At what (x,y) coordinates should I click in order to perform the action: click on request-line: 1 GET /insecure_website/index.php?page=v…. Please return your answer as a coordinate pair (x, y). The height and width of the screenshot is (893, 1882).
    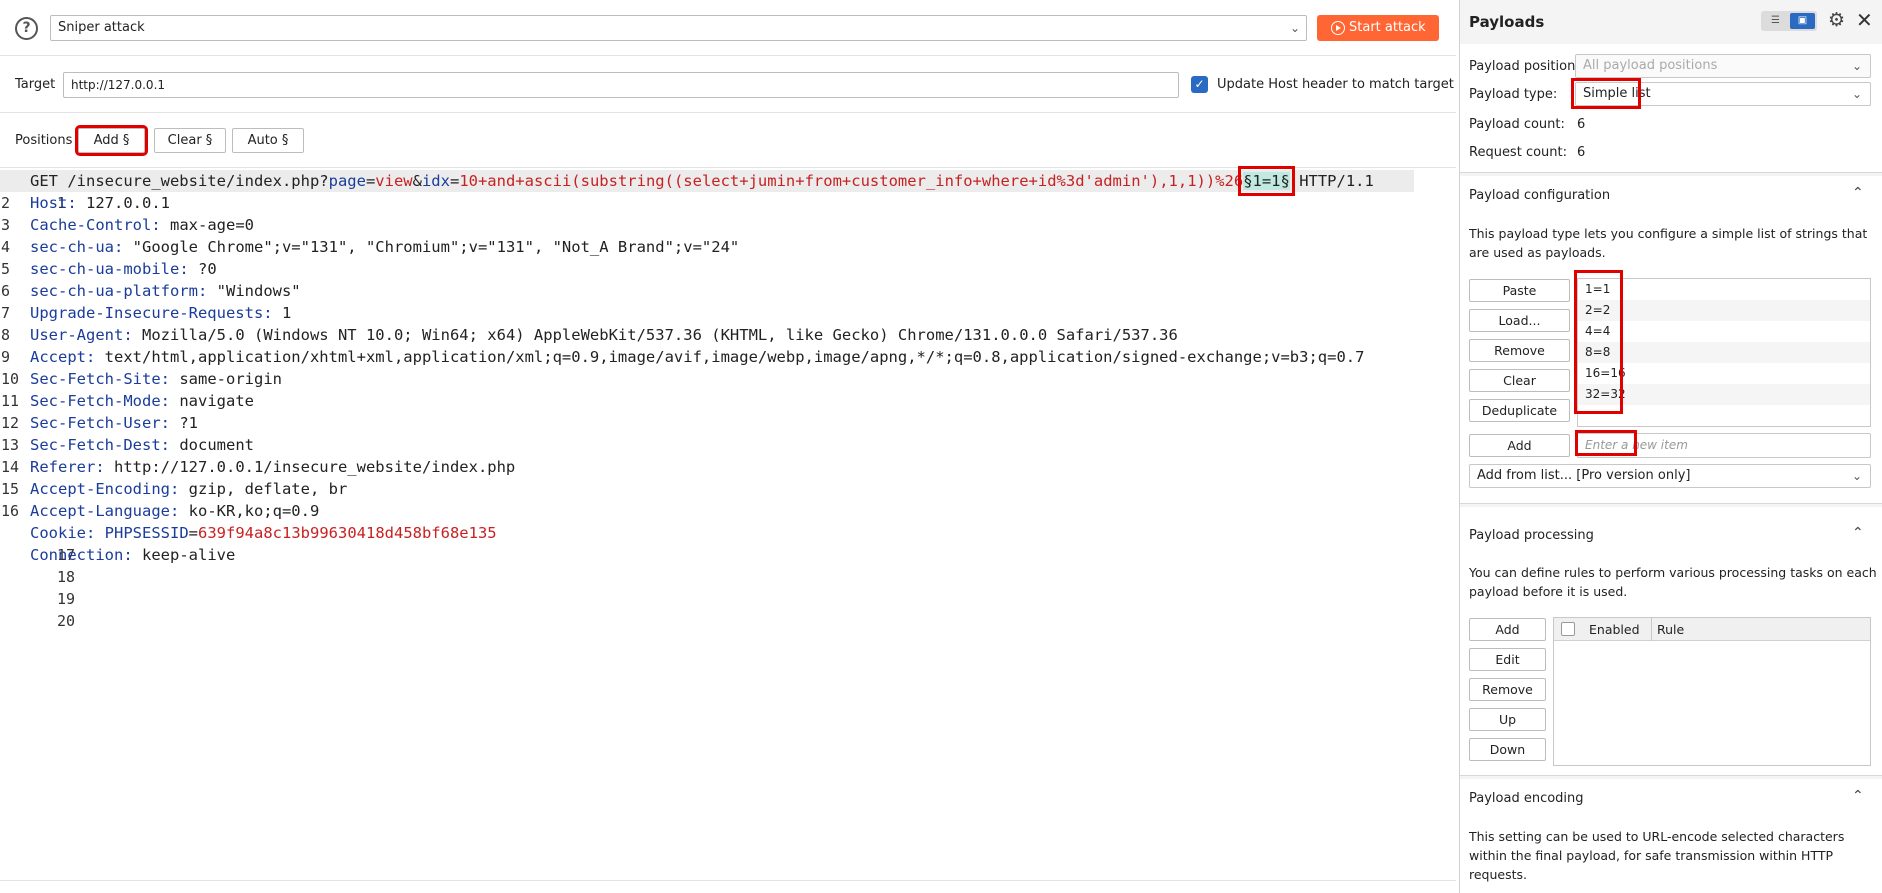
    Looking at the image, I should click on (707, 191).